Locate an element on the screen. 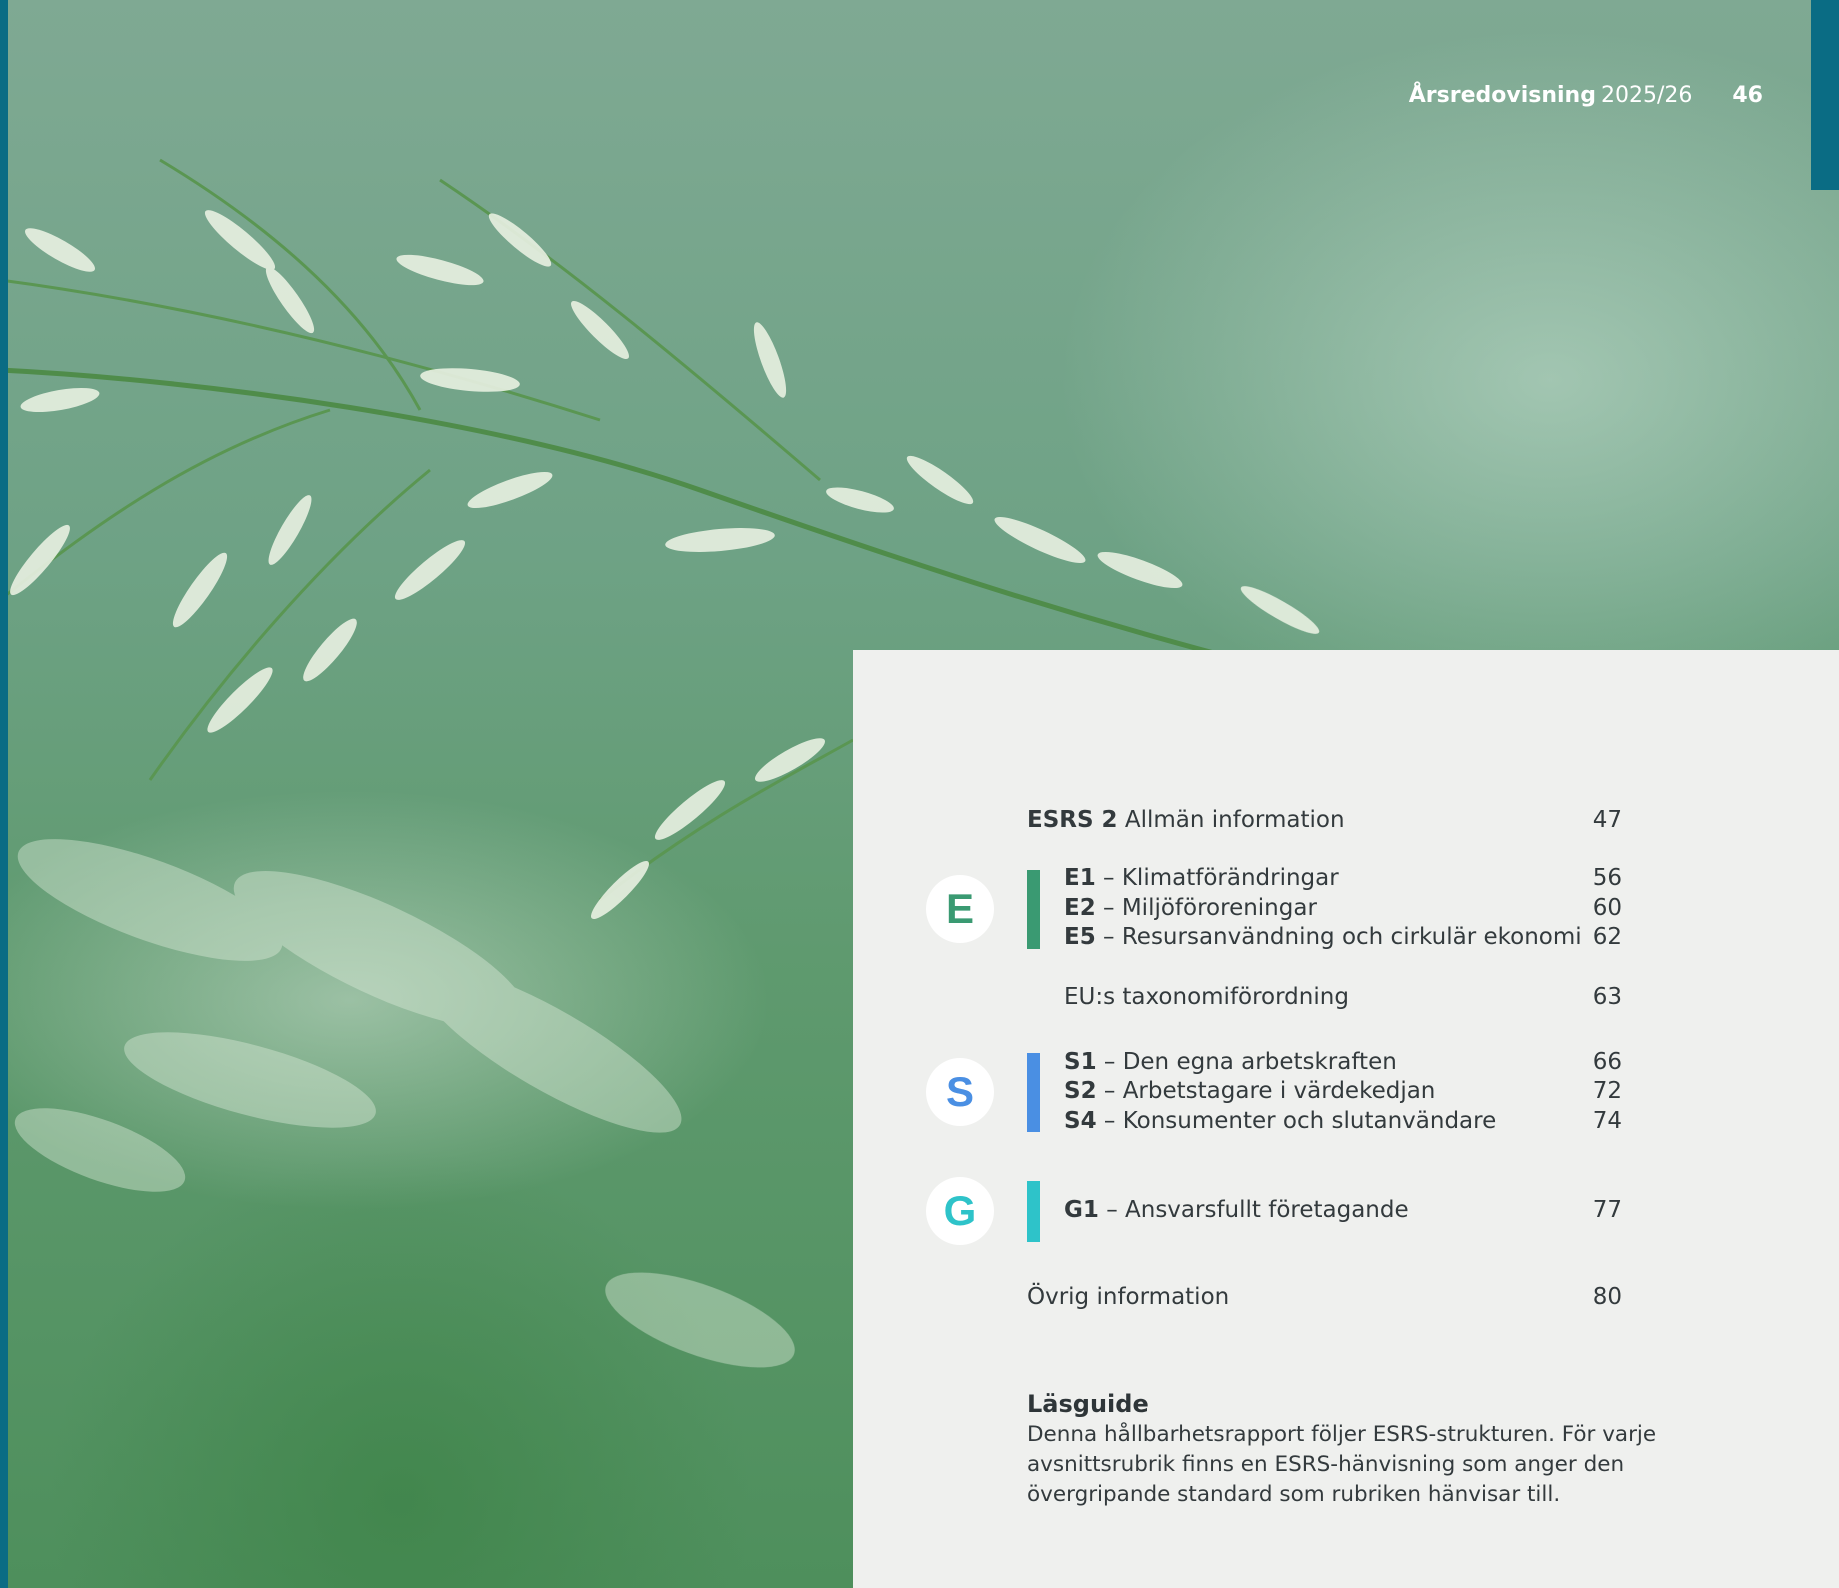  toc-item-page: 80 is located at coordinates (1607, 1297).